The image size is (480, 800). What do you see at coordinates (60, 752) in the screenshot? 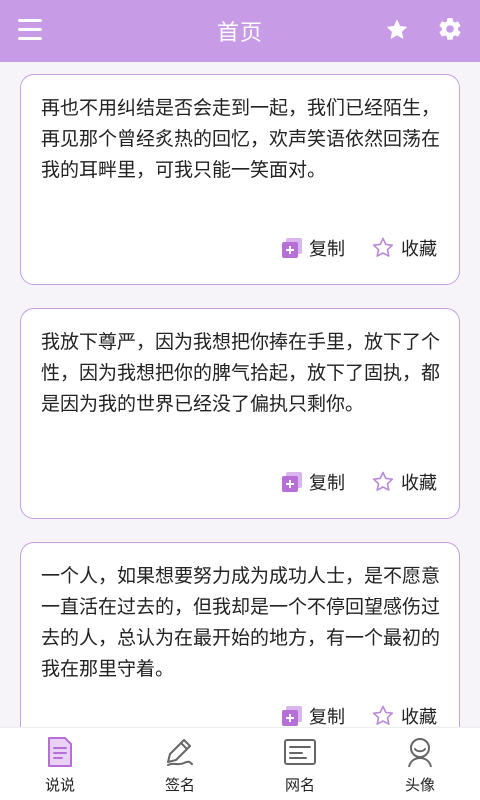
I see `document-icon` at bounding box center [60, 752].